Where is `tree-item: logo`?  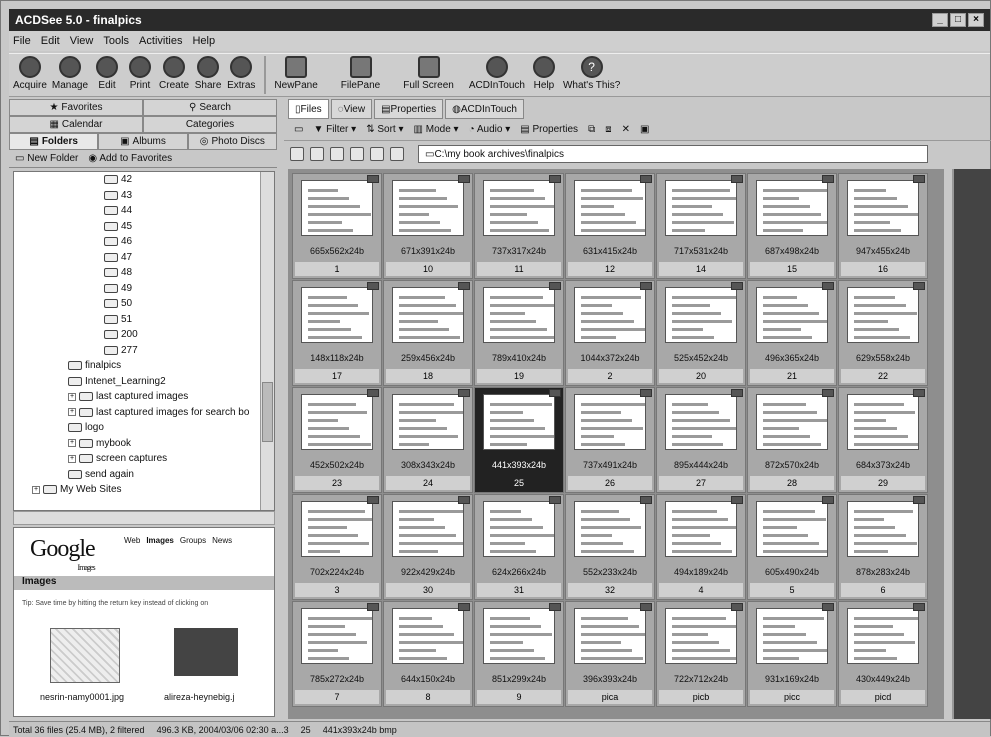
tree-item: logo is located at coordinates (144, 428).